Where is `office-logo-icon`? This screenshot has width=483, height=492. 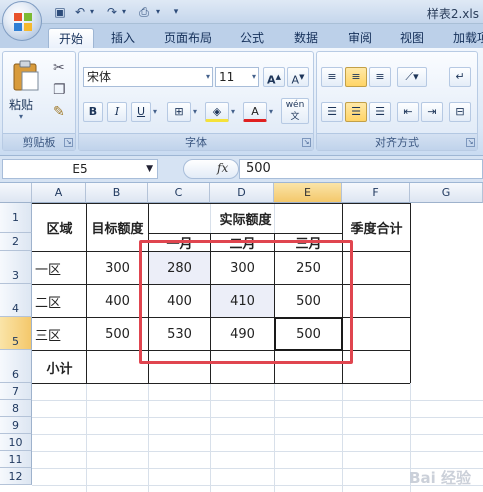
office-logo-icon is located at coordinates (23, 22).